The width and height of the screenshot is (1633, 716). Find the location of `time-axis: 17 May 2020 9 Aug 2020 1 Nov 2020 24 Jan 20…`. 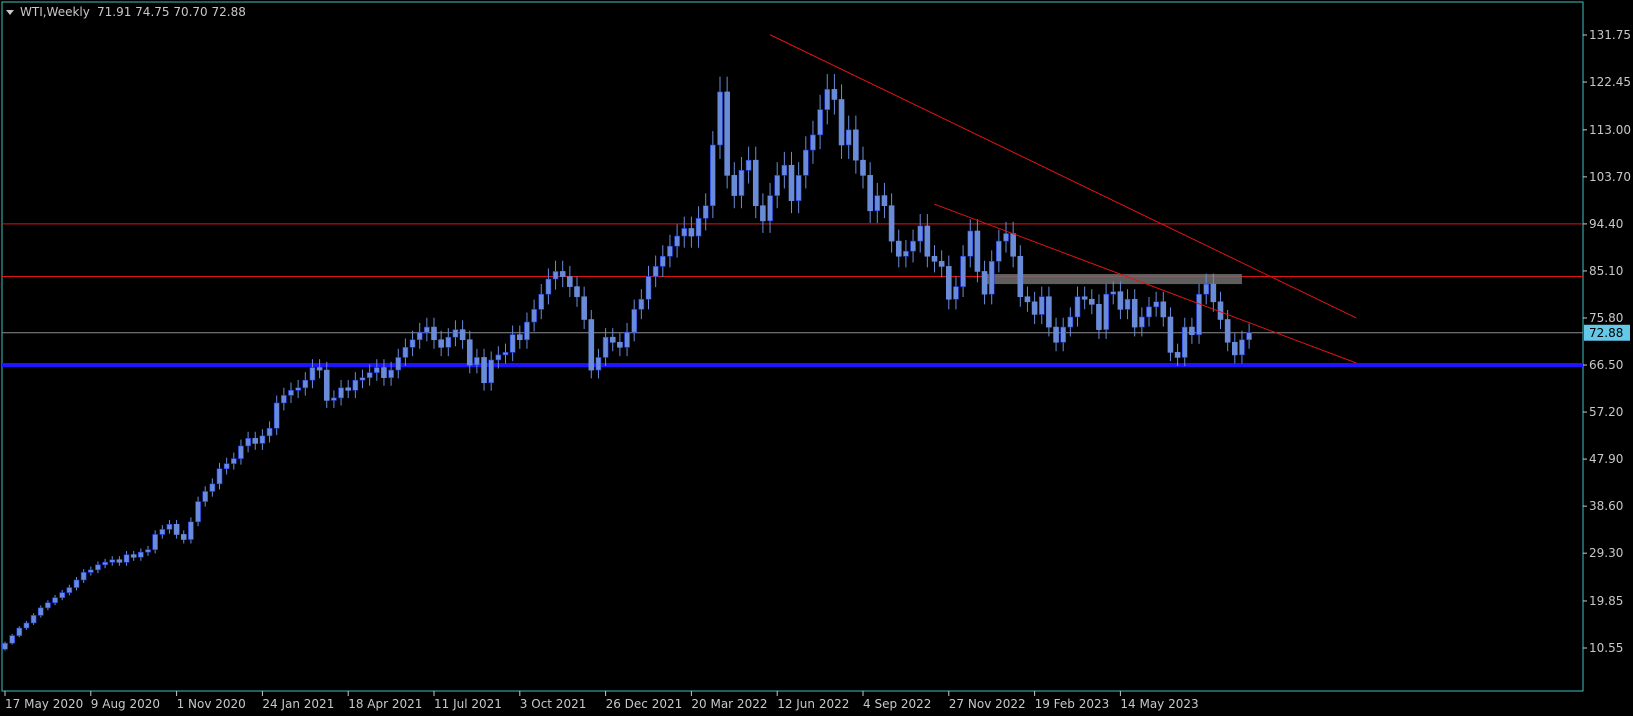

time-axis: 17 May 2020 9 Aug 2020 1 Nov 2020 24 Jan 20… is located at coordinates (601, 701).